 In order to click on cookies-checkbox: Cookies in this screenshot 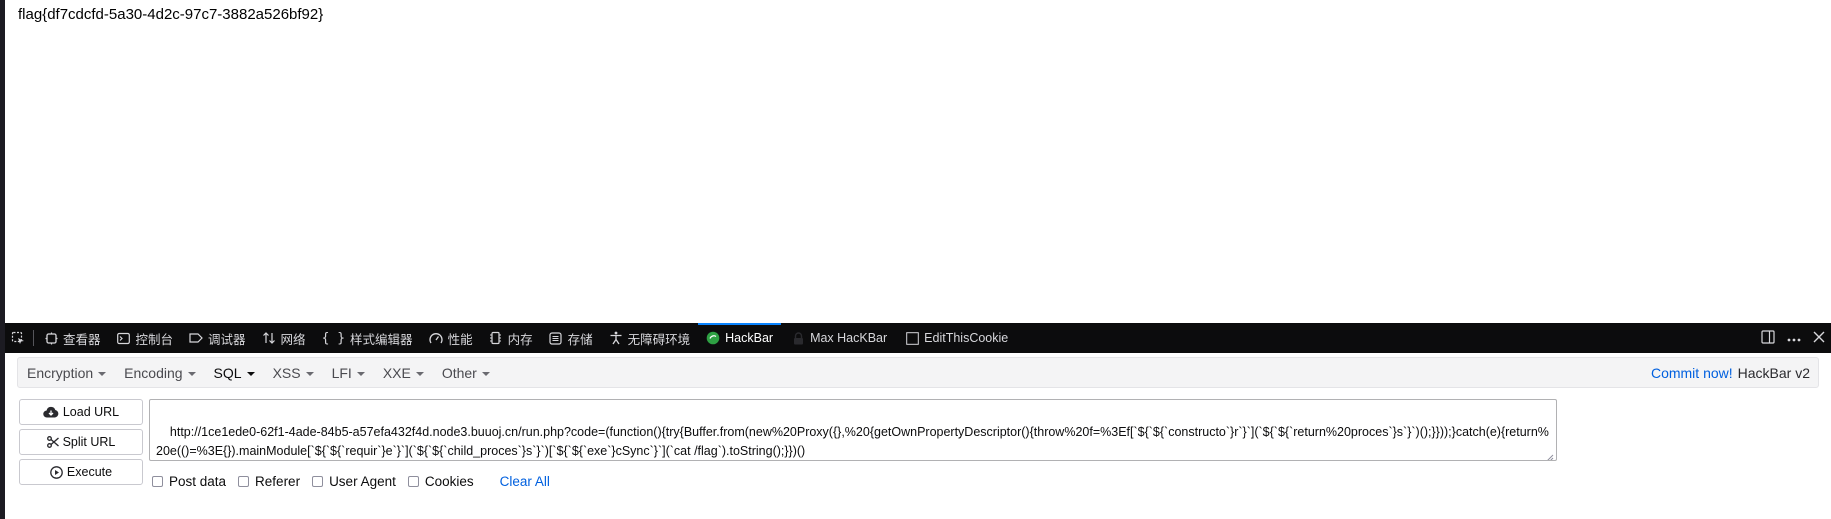, I will do `click(440, 481)`.